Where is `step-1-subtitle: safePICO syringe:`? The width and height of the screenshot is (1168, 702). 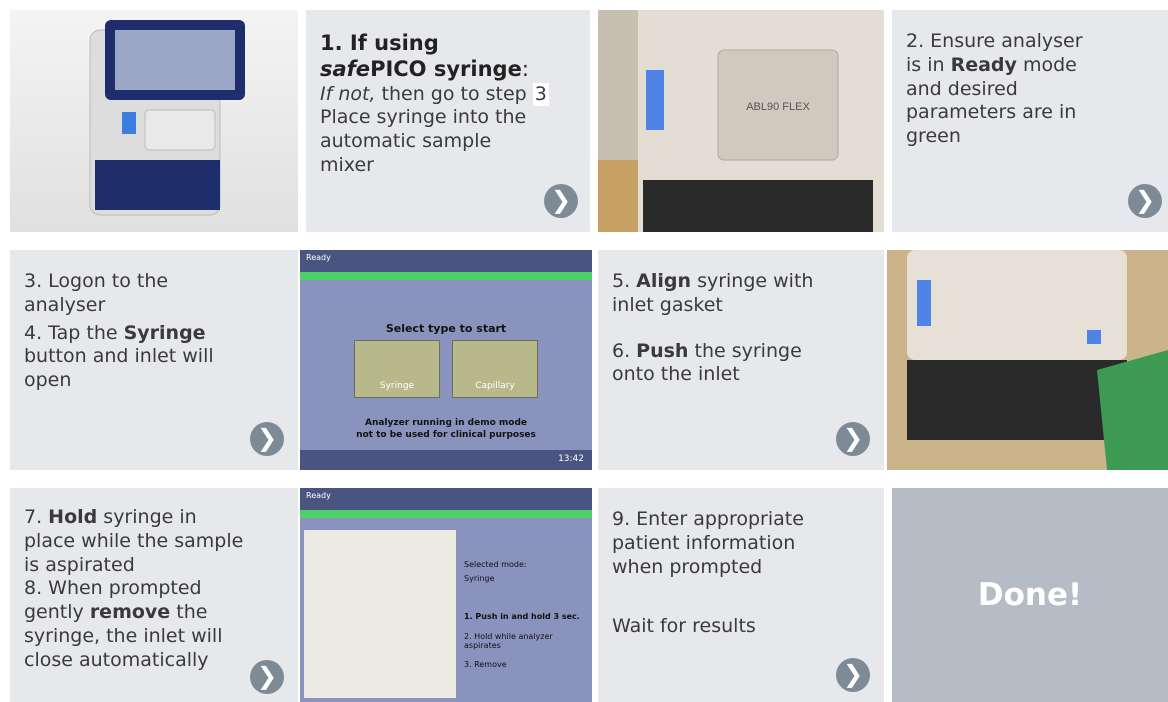
step-1-subtitle: safePICO syringe: is located at coordinates (424, 69).